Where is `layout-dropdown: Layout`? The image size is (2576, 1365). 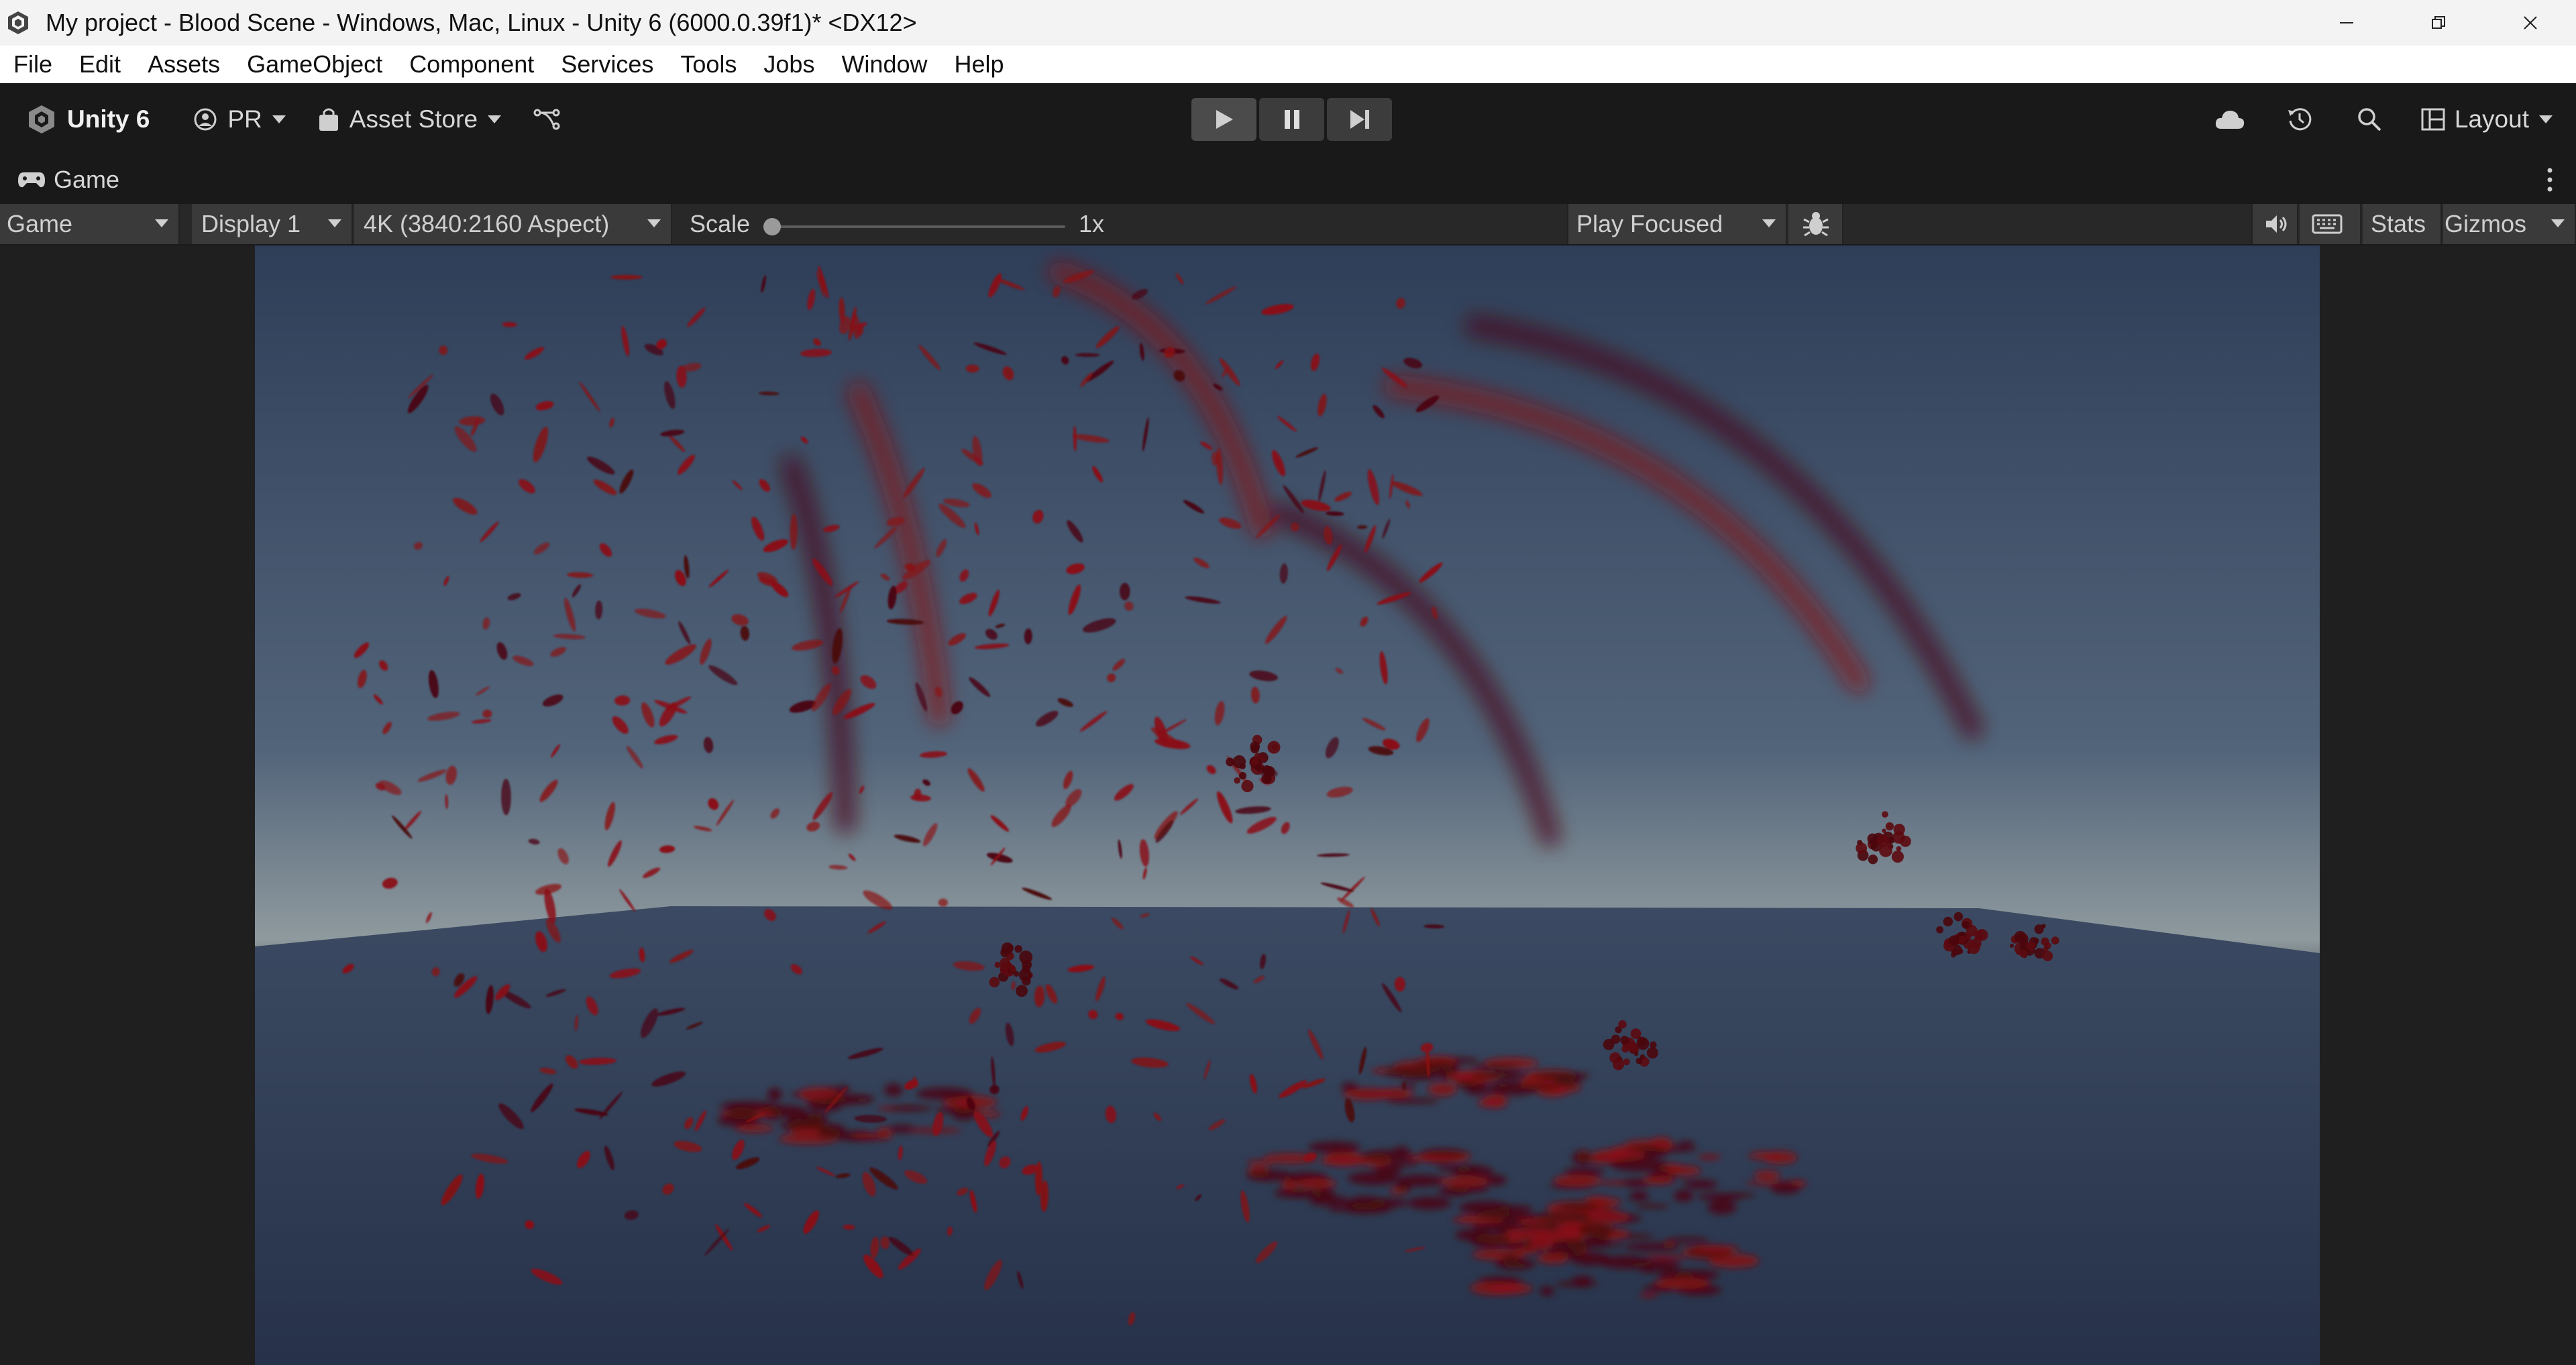
layout-dropdown: Layout is located at coordinates (2487, 120).